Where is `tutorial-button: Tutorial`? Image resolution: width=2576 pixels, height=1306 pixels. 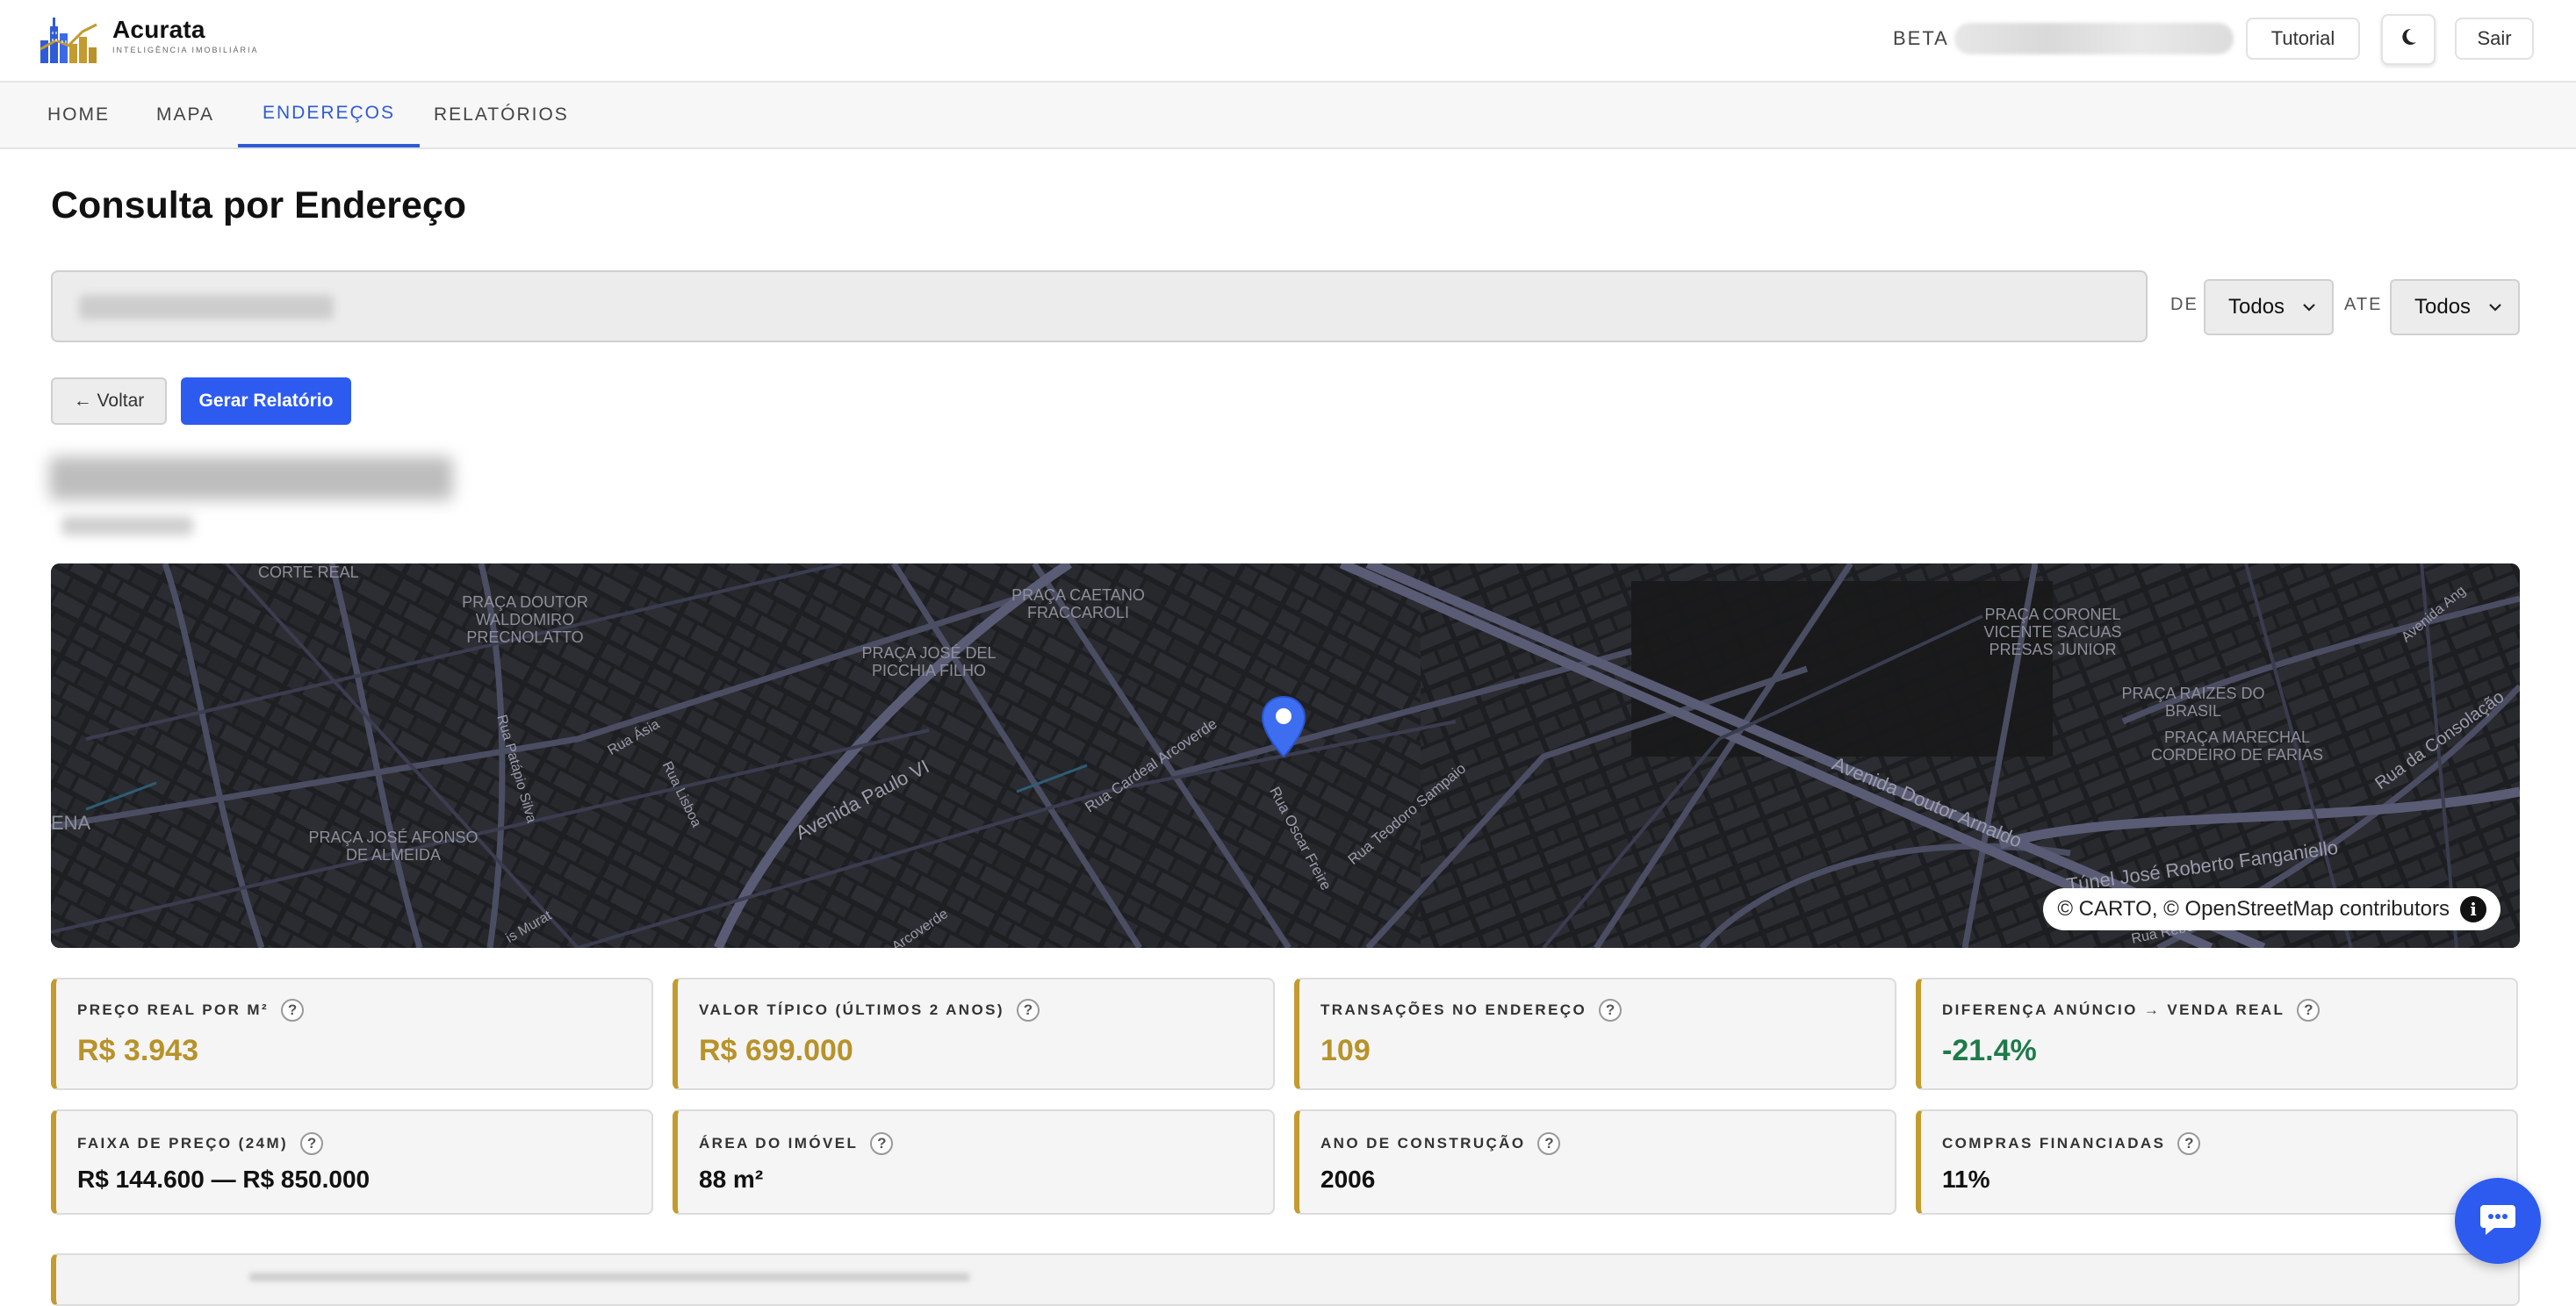
tutorial-button: Tutorial is located at coordinates (2303, 39).